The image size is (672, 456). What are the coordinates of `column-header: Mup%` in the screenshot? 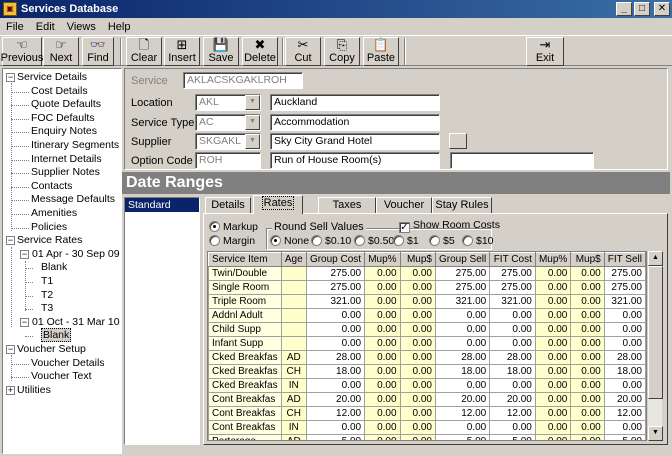 It's located at (553, 259).